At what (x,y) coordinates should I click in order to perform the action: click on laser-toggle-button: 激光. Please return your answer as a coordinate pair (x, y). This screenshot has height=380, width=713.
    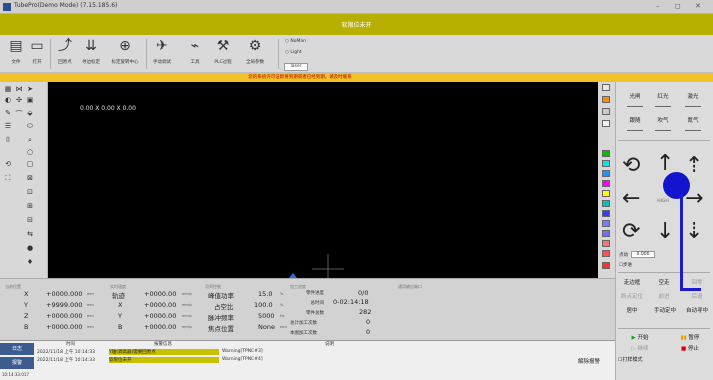
    Looking at the image, I should click on (693, 96).